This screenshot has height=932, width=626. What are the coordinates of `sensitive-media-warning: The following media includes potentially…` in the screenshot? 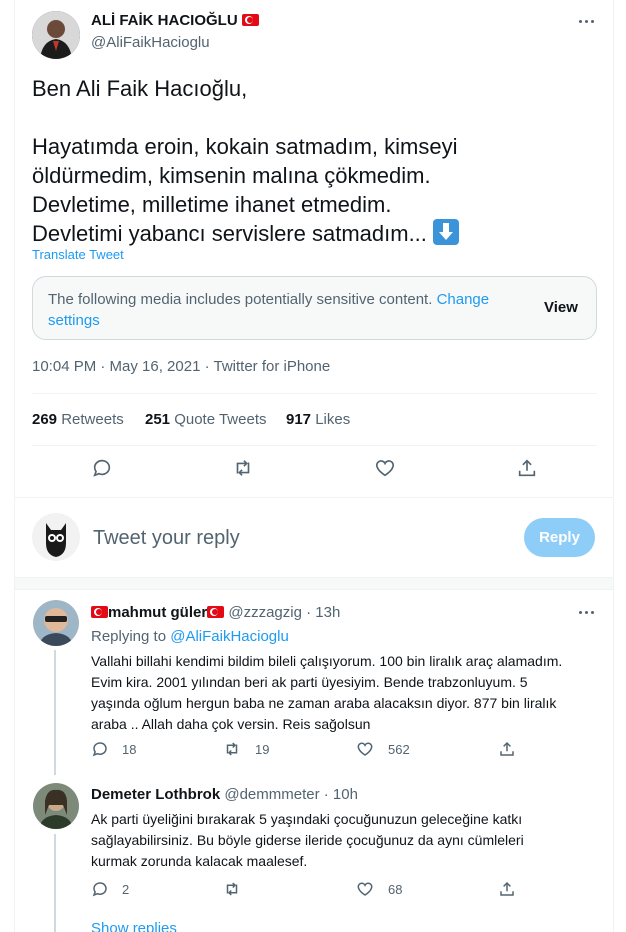 It's located at (314, 308).